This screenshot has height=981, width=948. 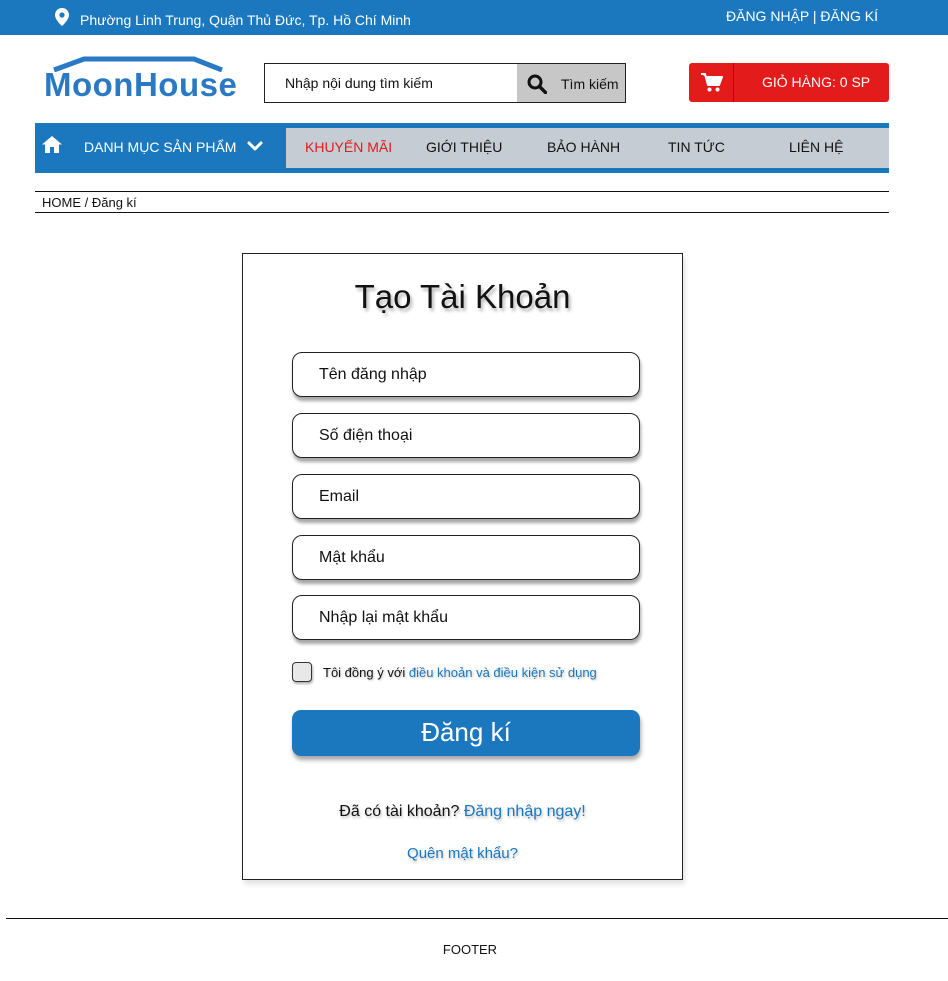 What do you see at coordinates (61, 202) in the screenshot?
I see `breadcrumb-home: HOME` at bounding box center [61, 202].